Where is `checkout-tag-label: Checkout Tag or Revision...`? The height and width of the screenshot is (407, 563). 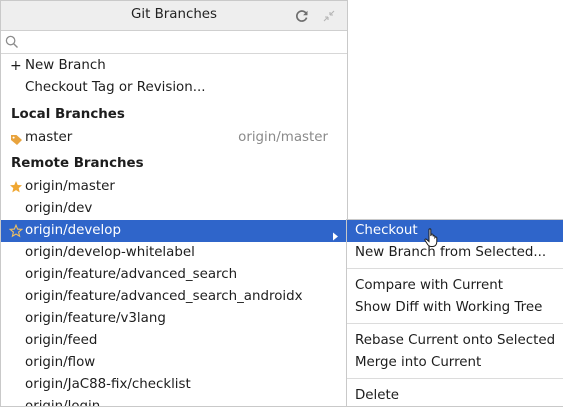 checkout-tag-label: Checkout Tag or Revision... is located at coordinates (115, 87).